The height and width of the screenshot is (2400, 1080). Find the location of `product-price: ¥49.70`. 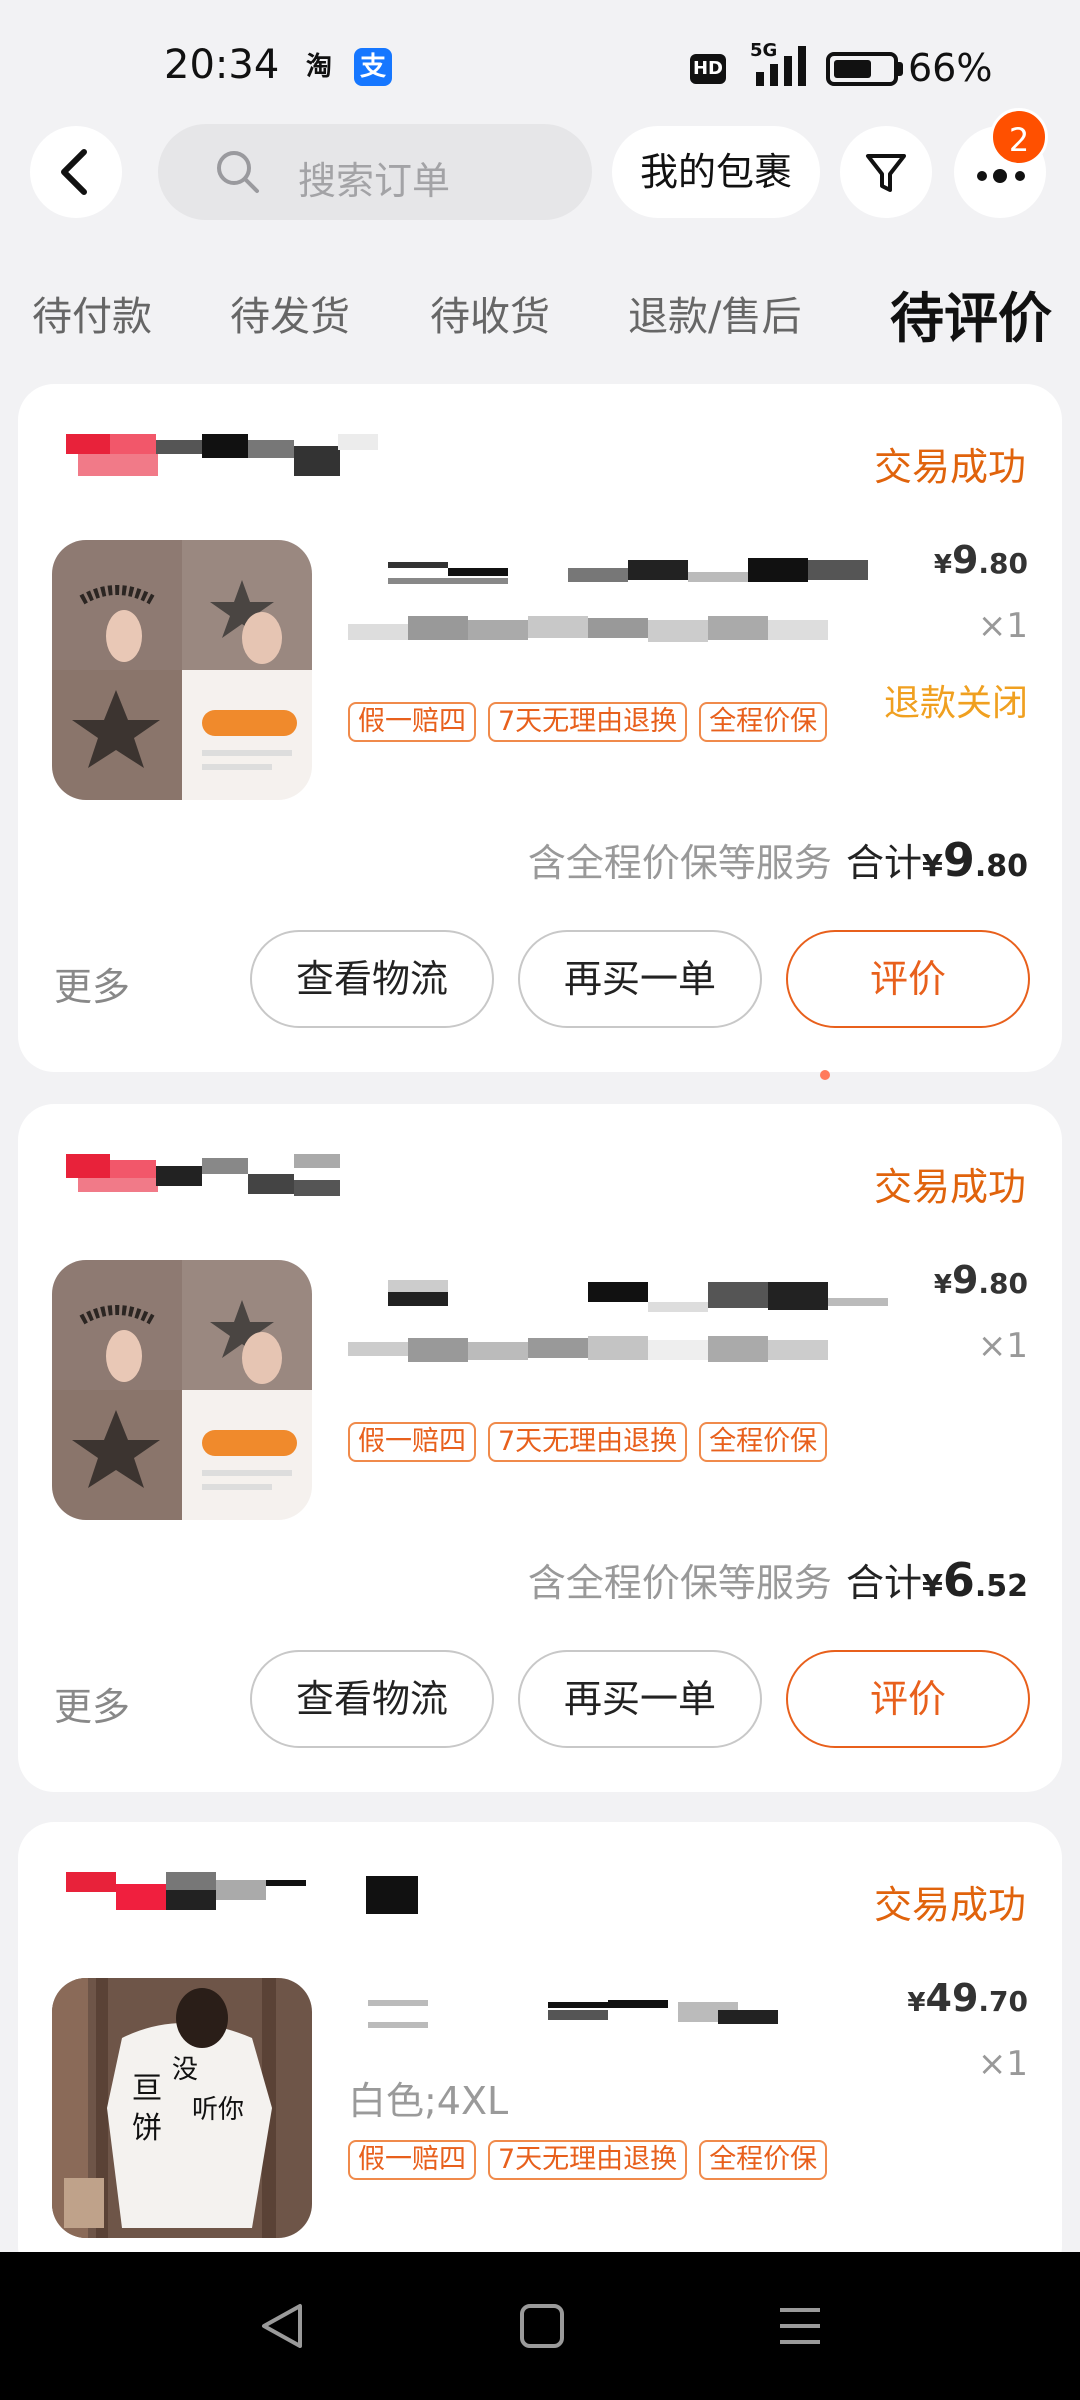

product-price: ¥49.70 is located at coordinates (967, 1998).